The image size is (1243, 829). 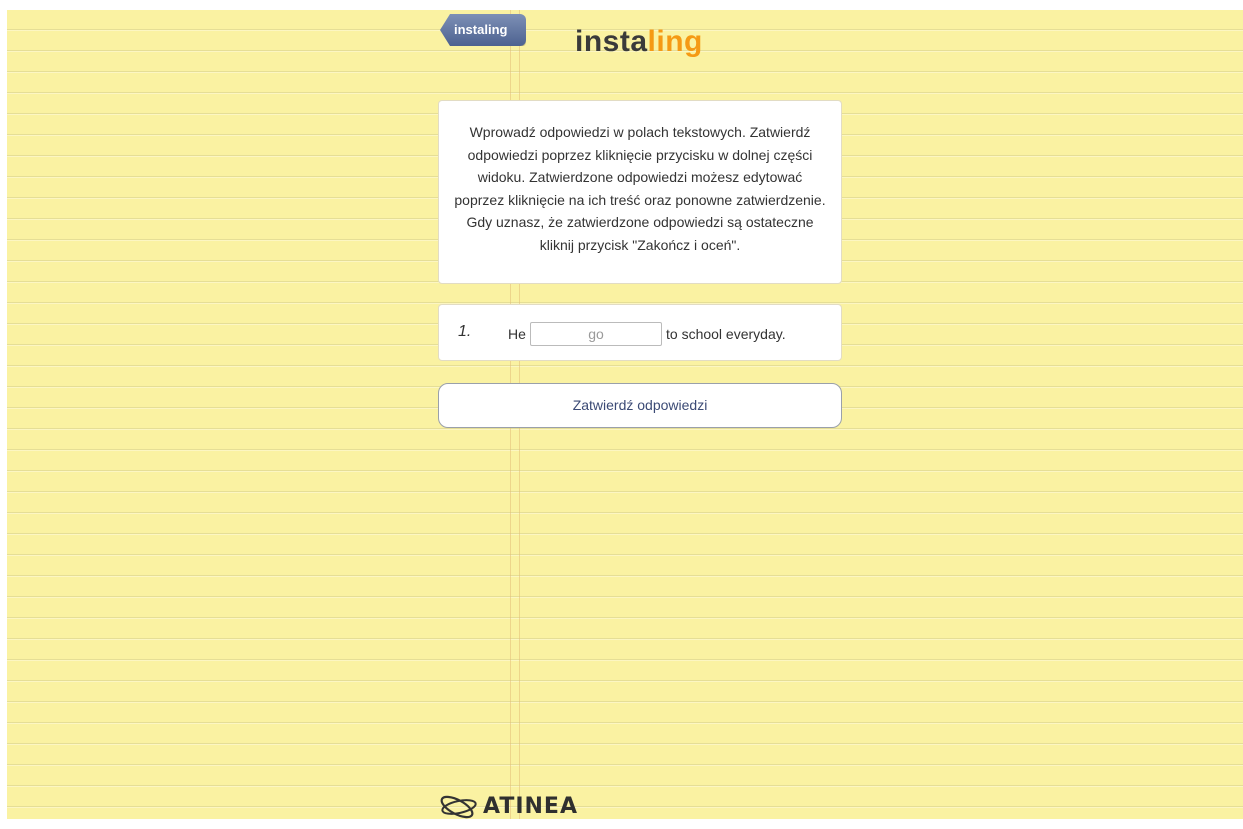 I want to click on question-text-after: to school everyday., so click(x=726, y=334).